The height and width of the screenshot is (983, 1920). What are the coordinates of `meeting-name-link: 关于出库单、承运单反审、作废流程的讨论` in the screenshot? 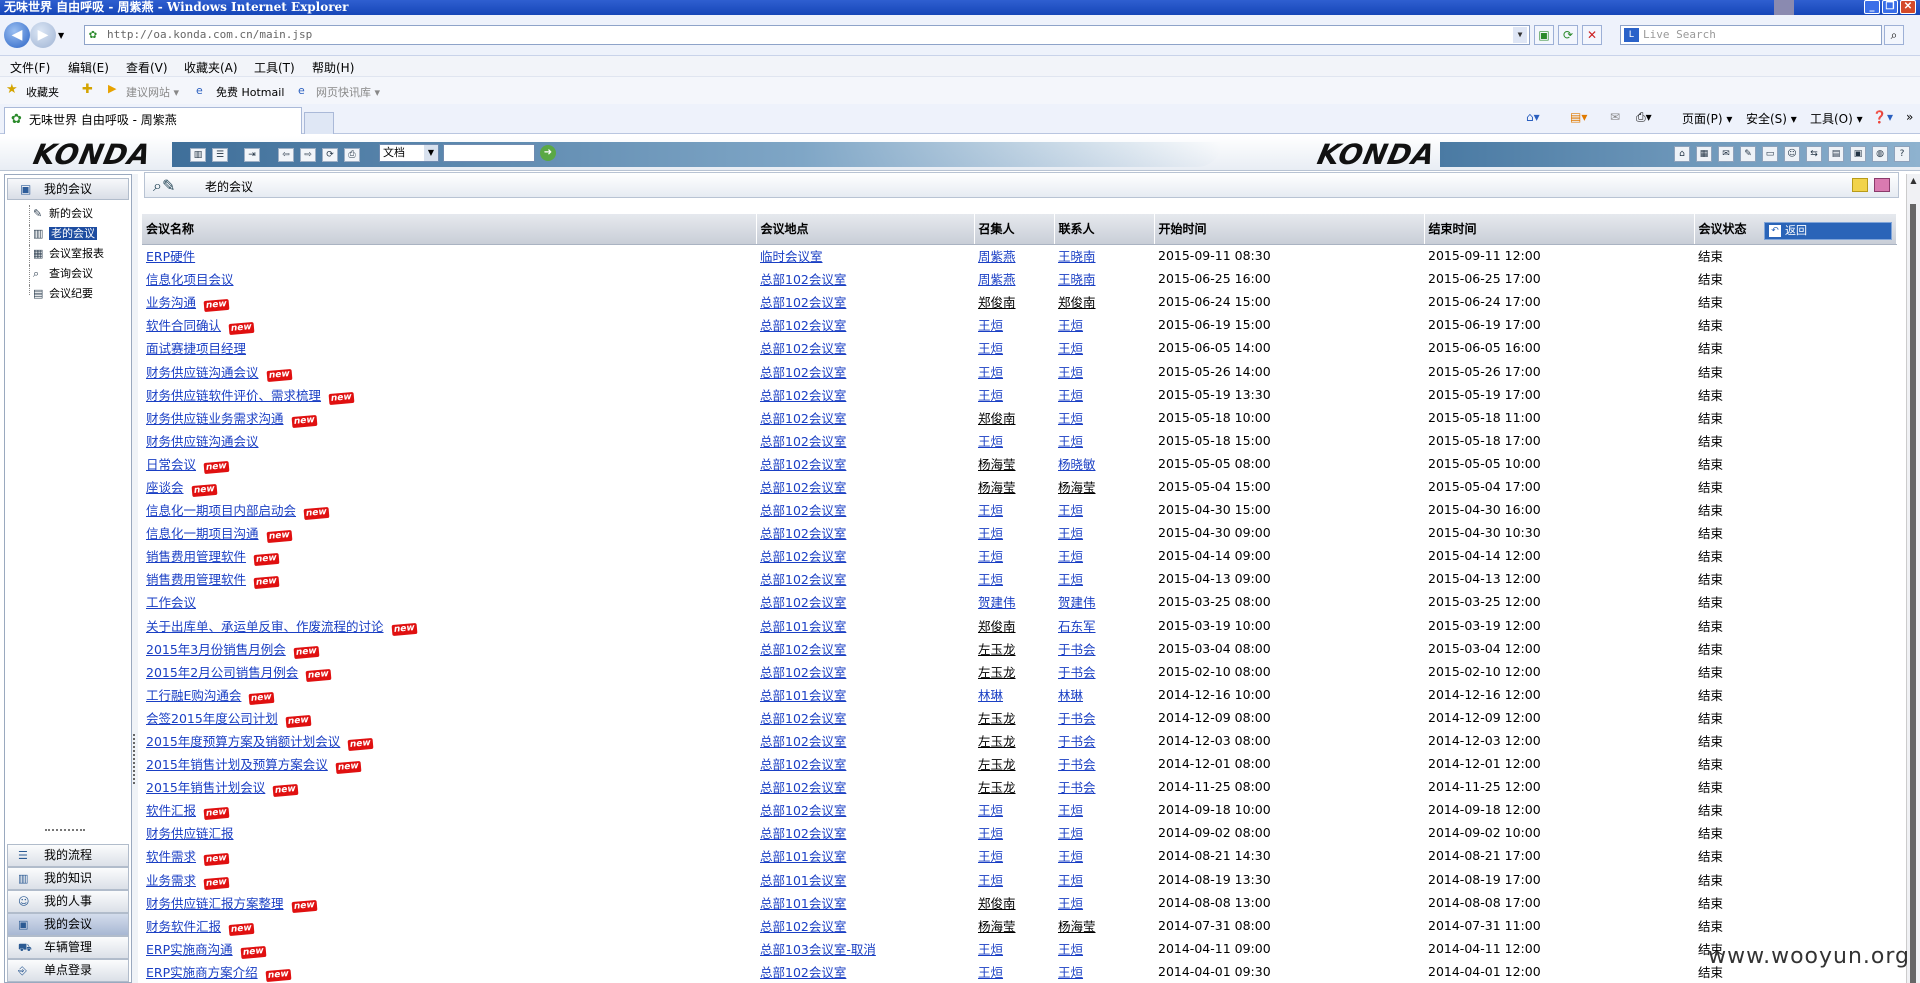 It's located at (265, 626).